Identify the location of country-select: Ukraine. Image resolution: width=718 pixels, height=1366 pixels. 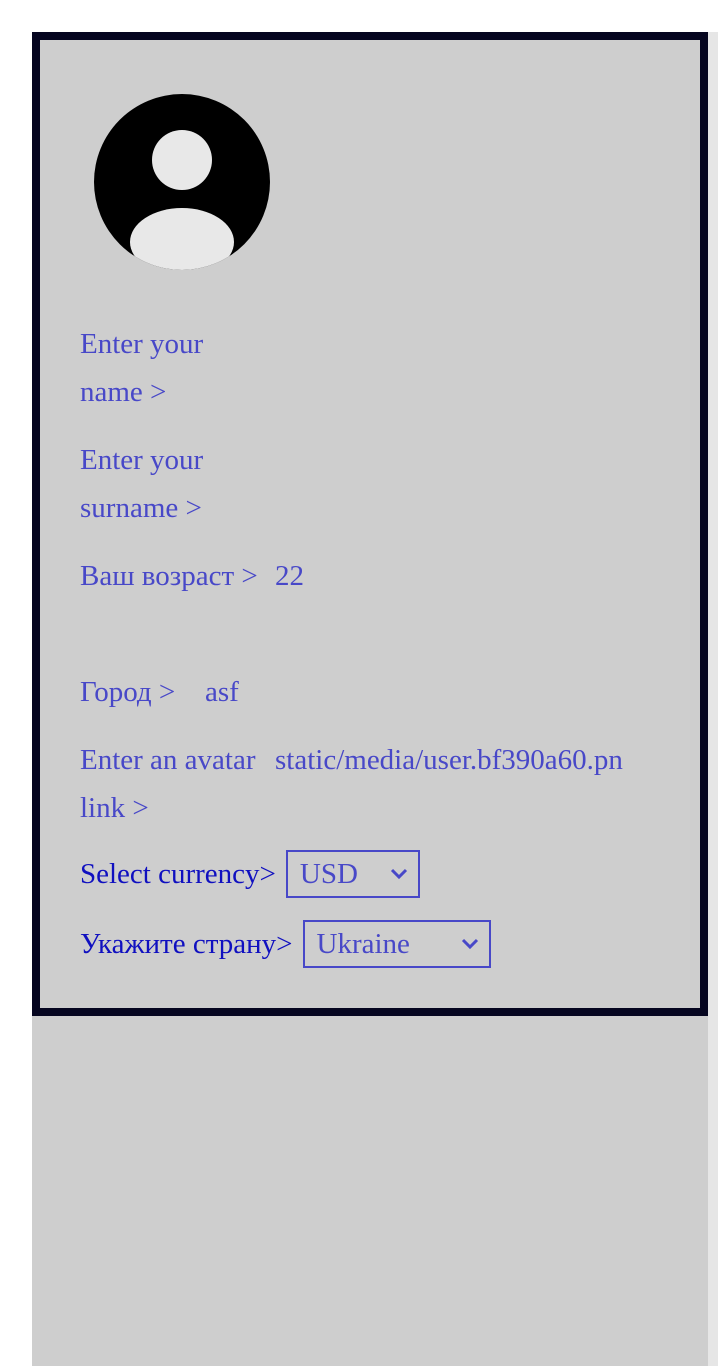
(396, 944).